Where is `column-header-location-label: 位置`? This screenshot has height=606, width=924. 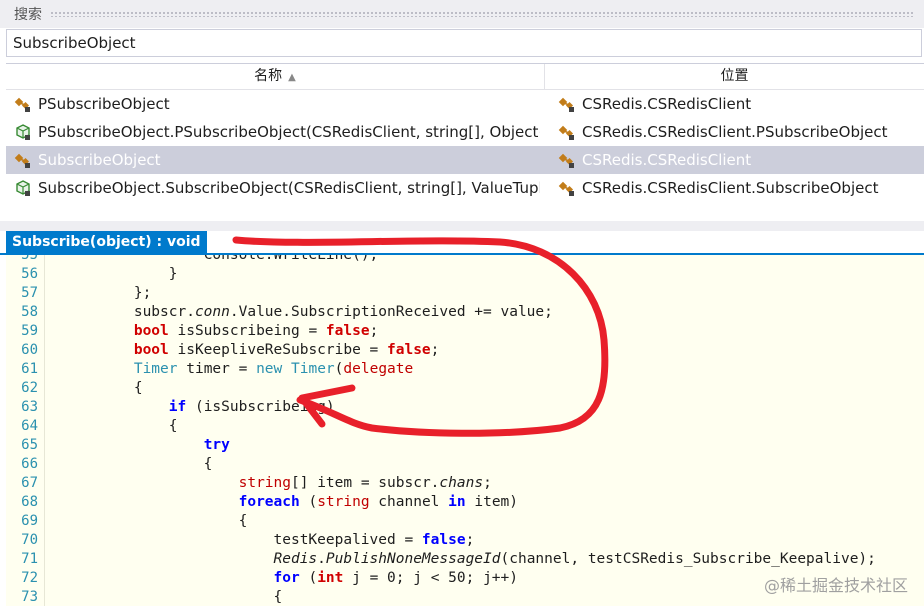 column-header-location-label: 位置 is located at coordinates (734, 76).